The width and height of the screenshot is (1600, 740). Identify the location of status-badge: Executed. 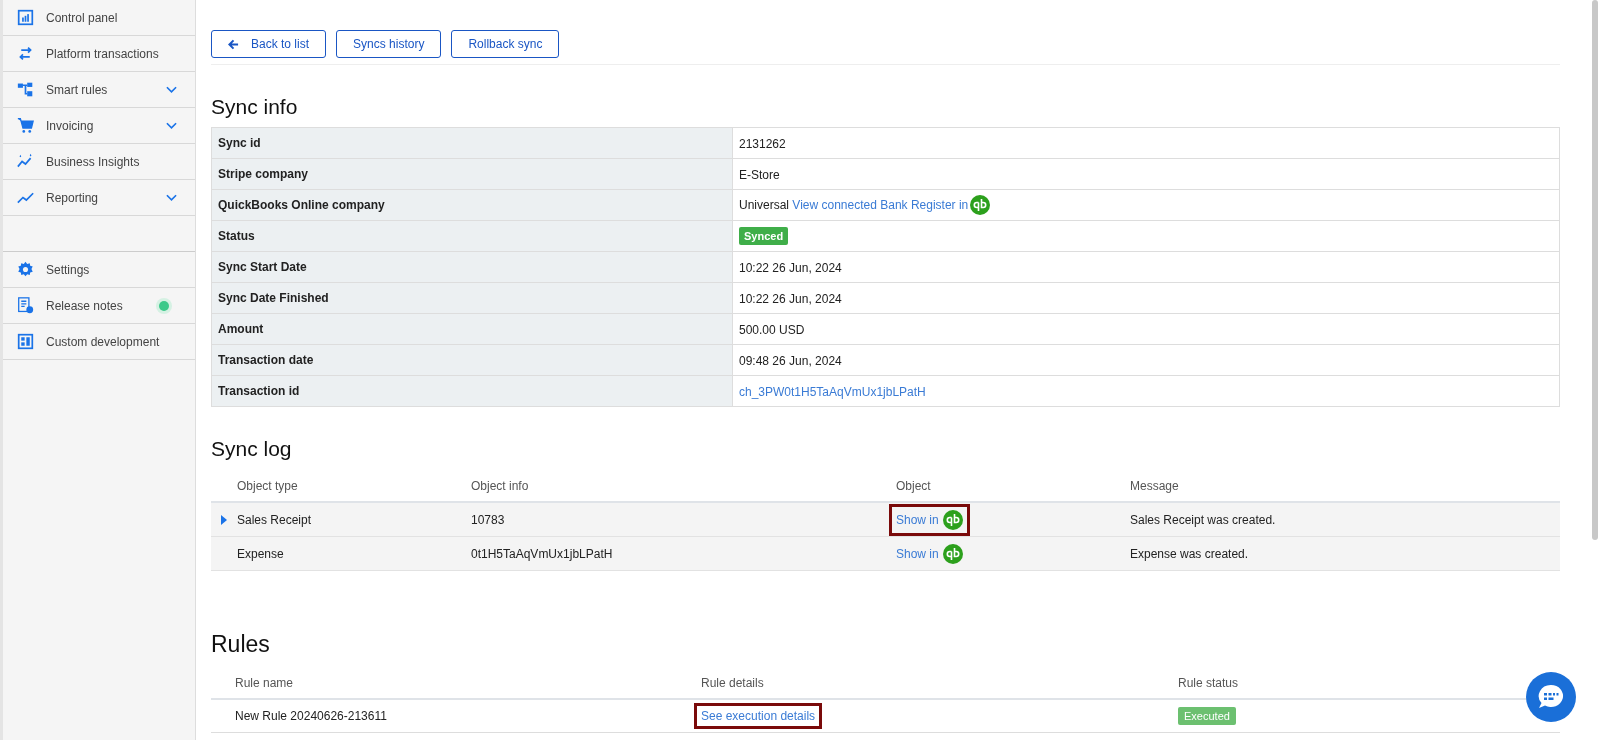
(1207, 716).